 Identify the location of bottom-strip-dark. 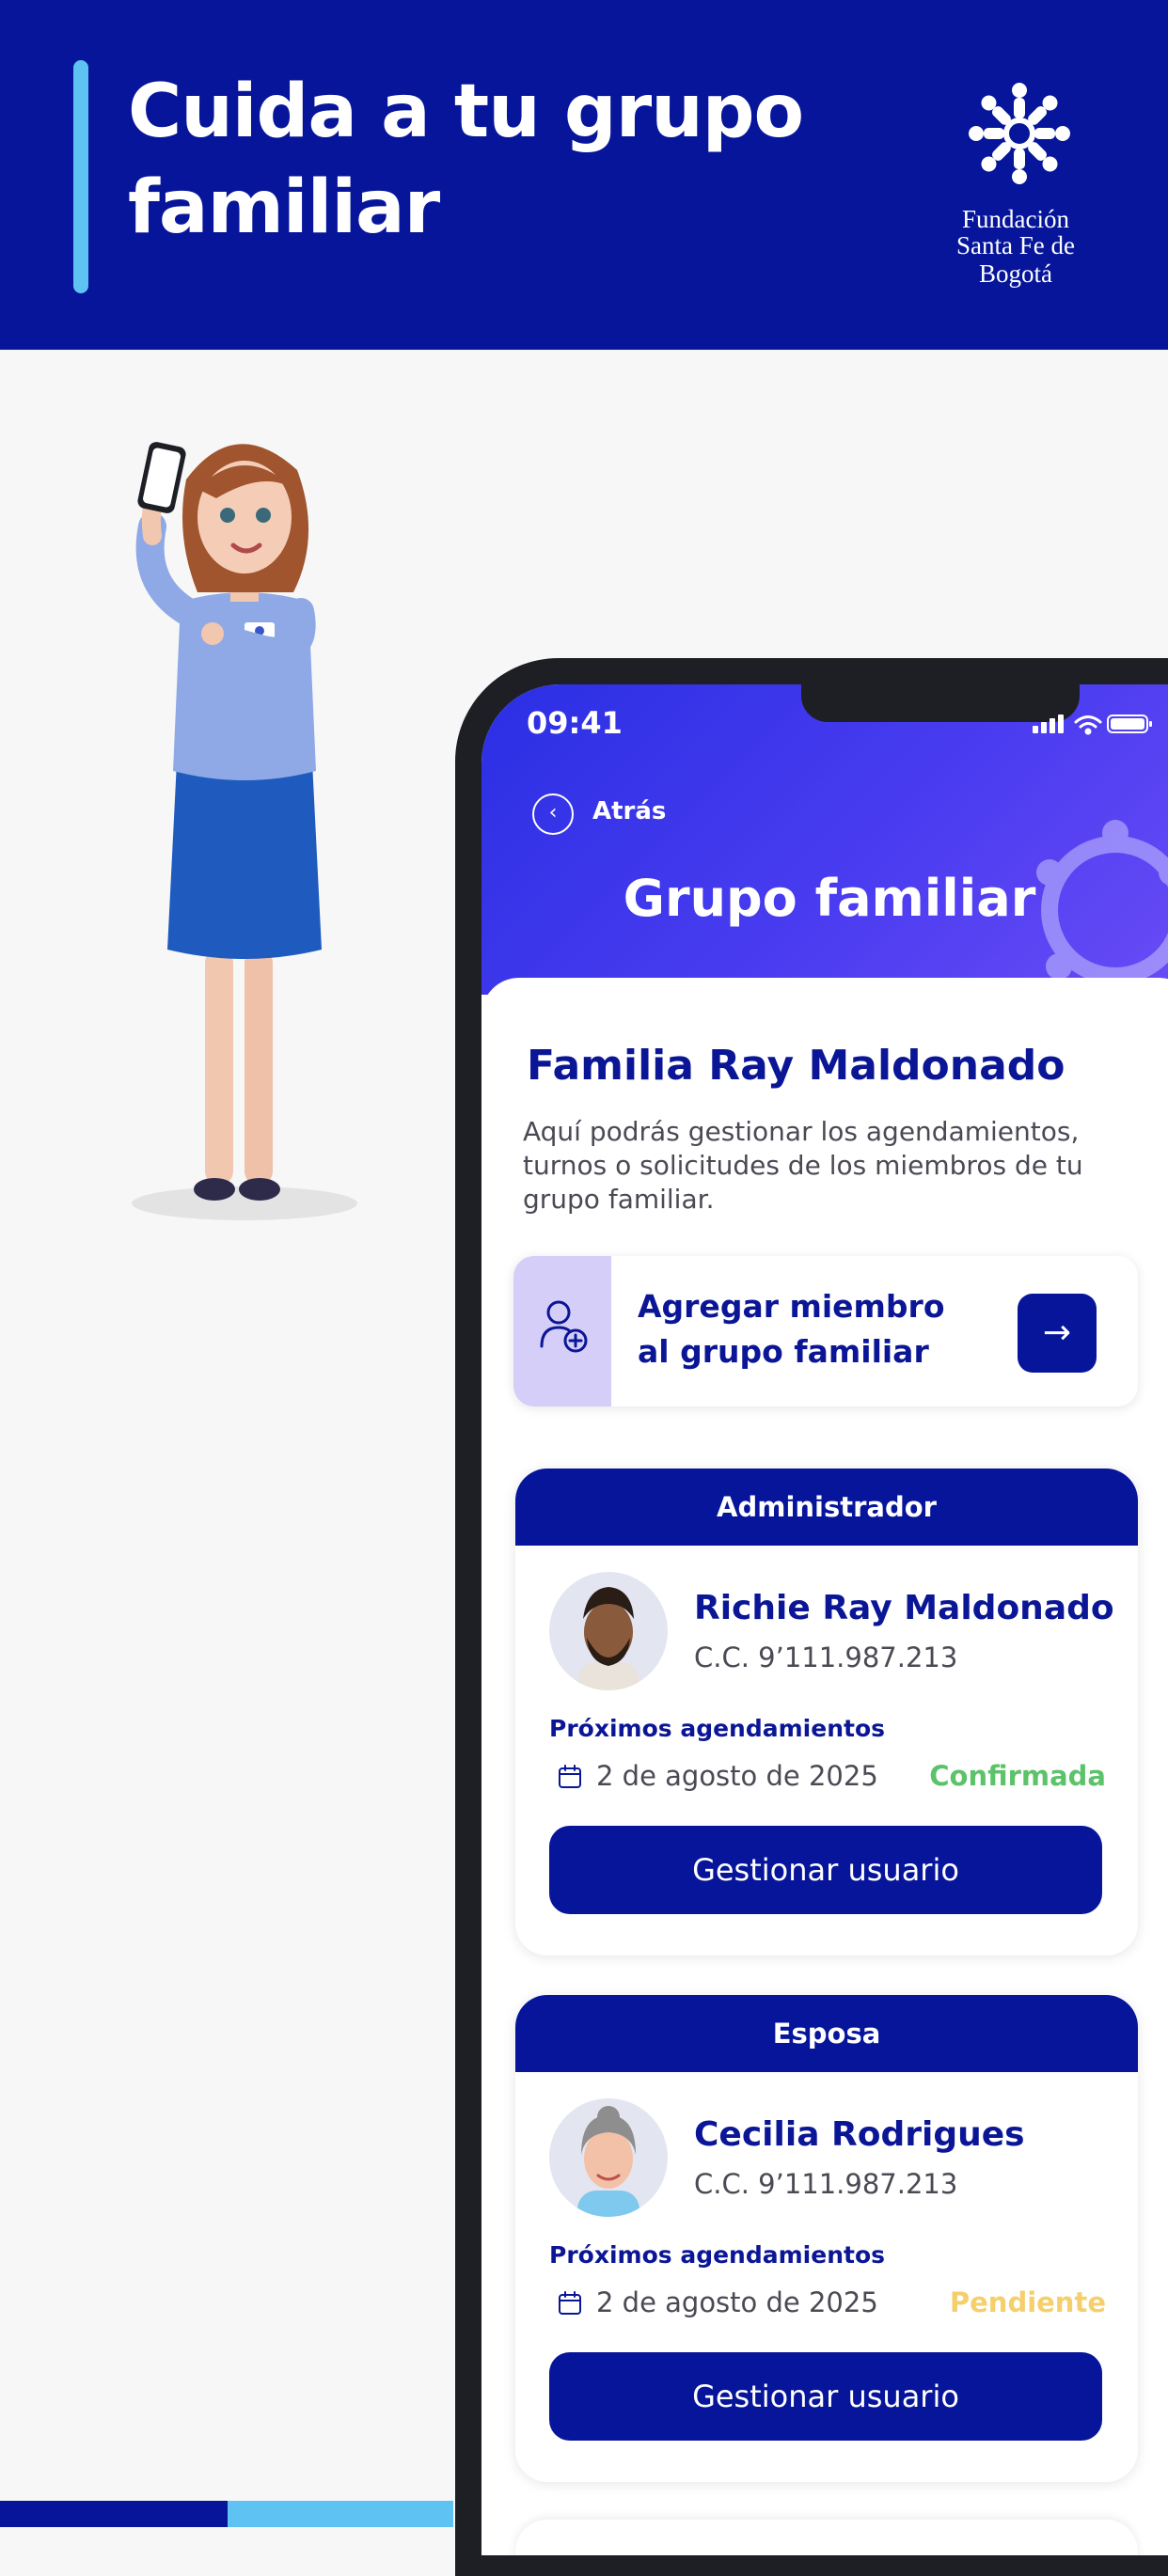
(114, 2514).